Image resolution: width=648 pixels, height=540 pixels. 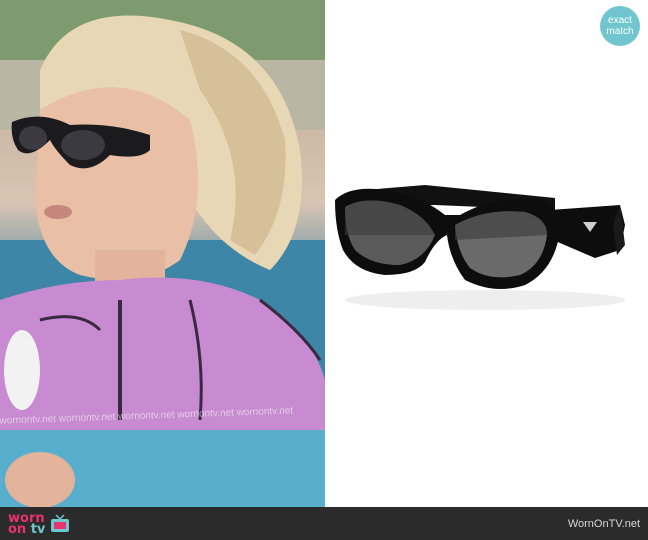 I want to click on brand-text: worn on tv, so click(x=27, y=524).